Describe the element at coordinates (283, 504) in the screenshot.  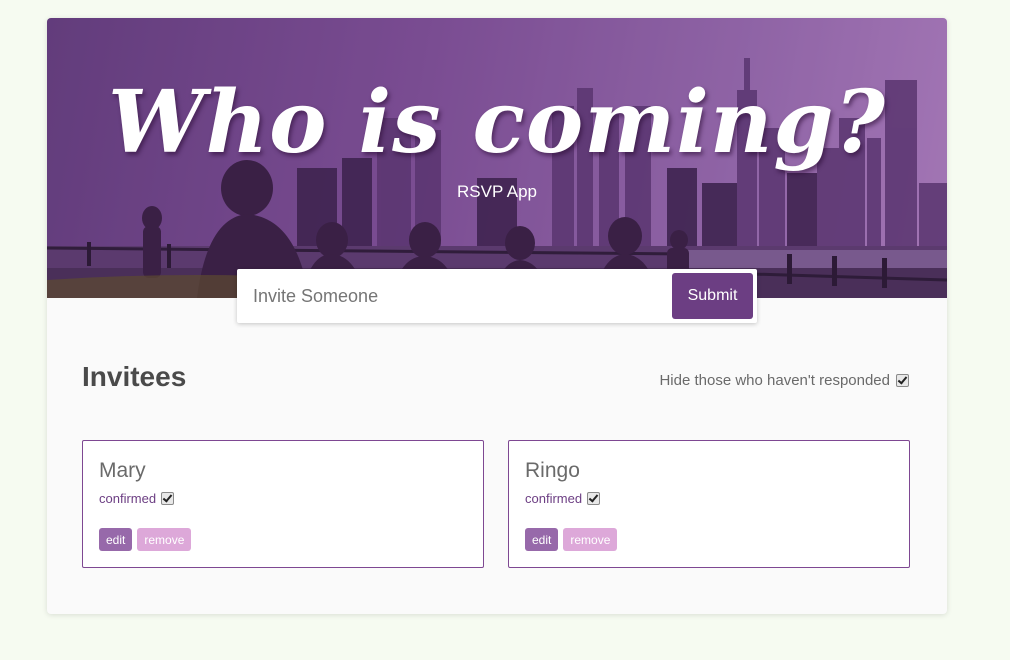
I see `invitee-card: Mary confirmed edit remove` at that location.